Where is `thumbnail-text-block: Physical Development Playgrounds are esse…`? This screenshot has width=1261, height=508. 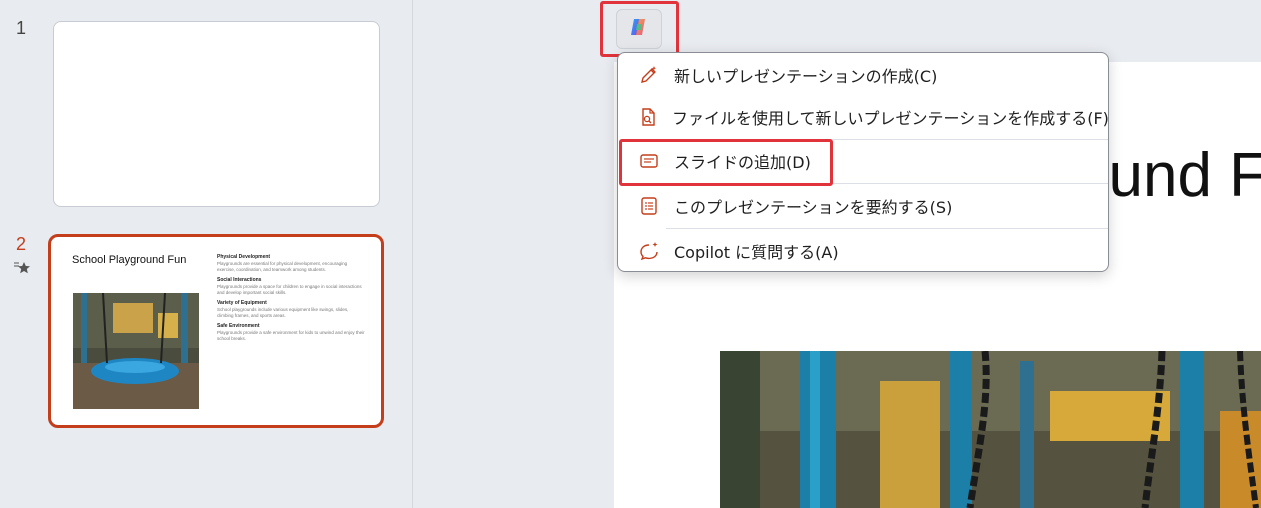
thumbnail-text-block: Physical Development Playgrounds are esse… is located at coordinates (291, 300).